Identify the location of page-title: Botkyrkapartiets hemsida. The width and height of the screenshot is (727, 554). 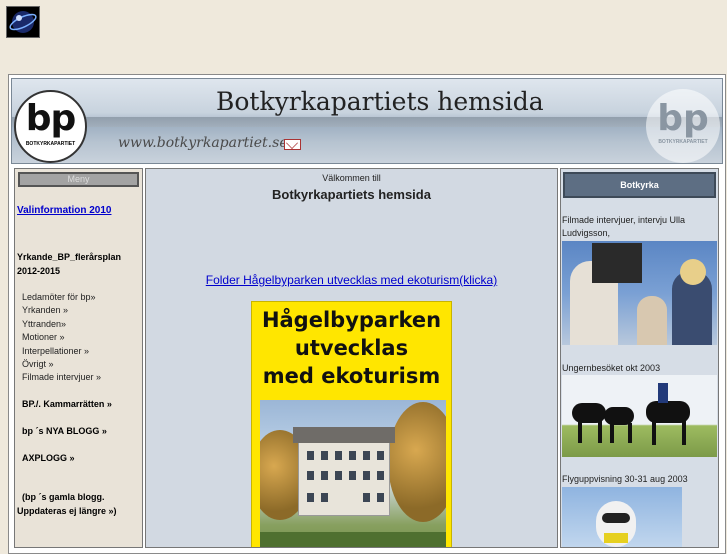
(351, 194).